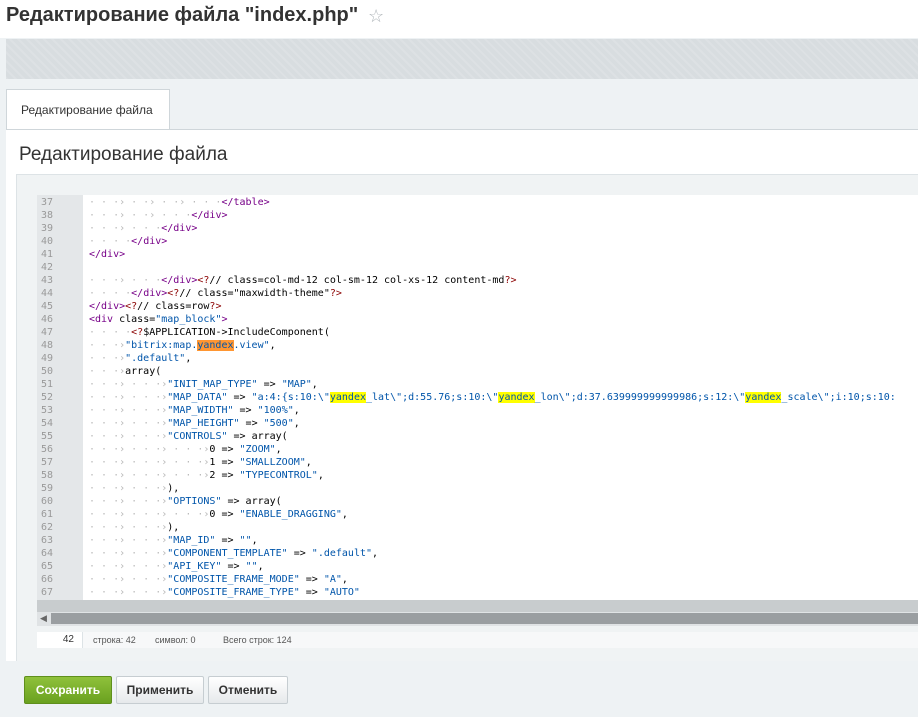  Describe the element at coordinates (47, 501) in the screenshot. I see `line-number: 60` at that location.